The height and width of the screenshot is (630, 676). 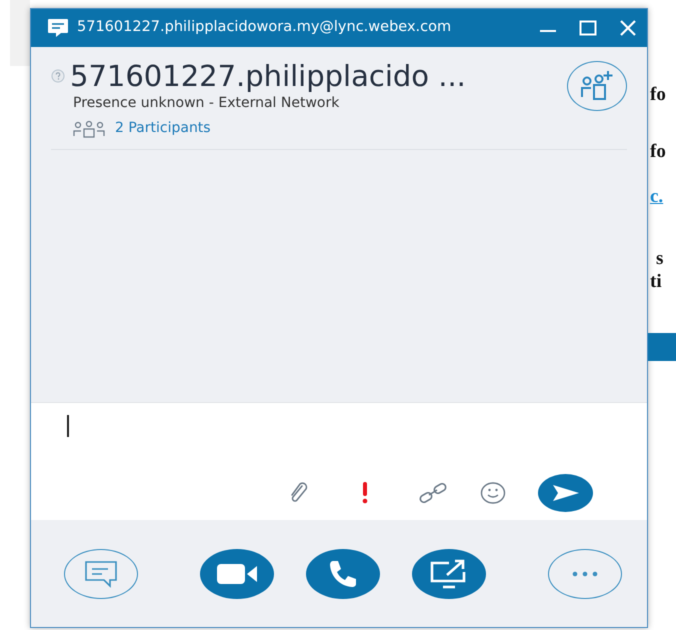 I want to click on more-options-button, so click(x=585, y=573).